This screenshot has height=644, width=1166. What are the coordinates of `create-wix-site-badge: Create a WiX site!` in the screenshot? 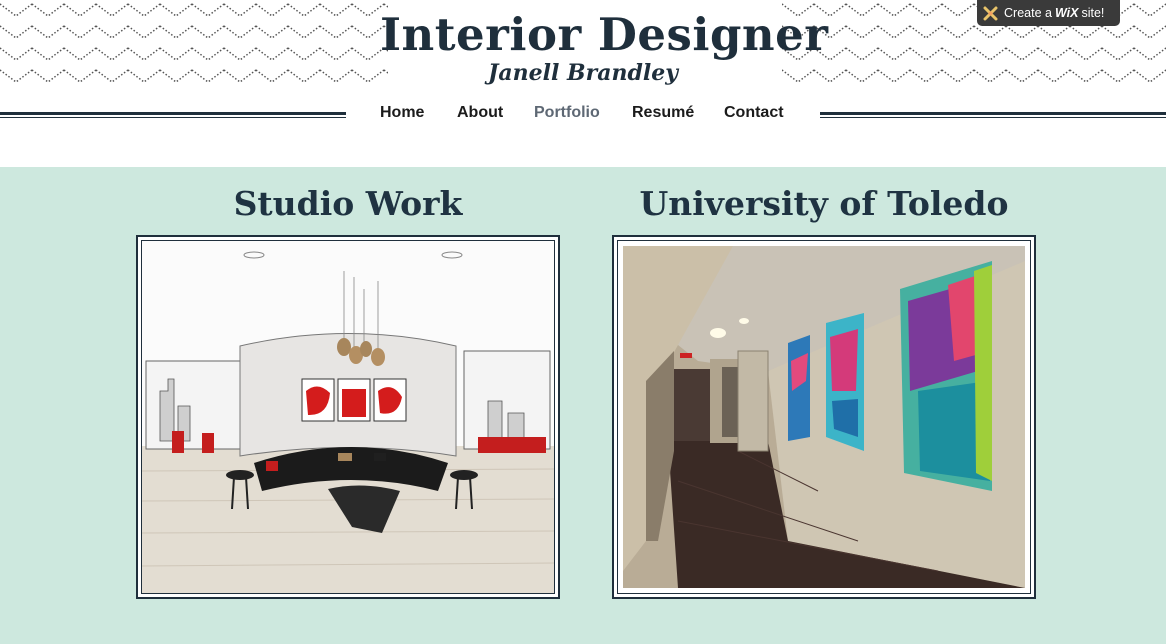 It's located at (1048, 13).